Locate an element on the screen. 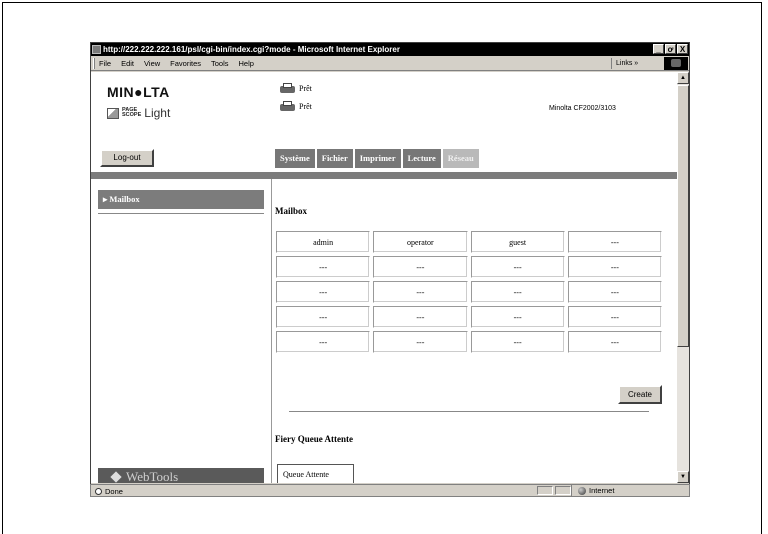  webtools-icon is located at coordinates (116, 477).